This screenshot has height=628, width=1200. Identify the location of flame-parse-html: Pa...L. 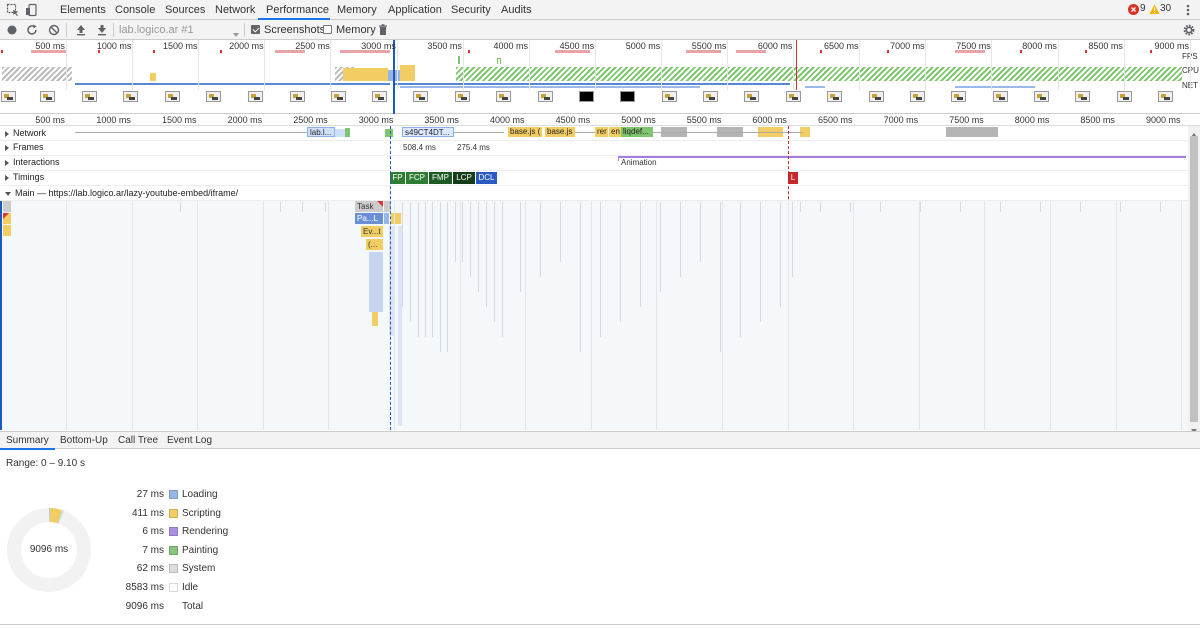
(369, 218).